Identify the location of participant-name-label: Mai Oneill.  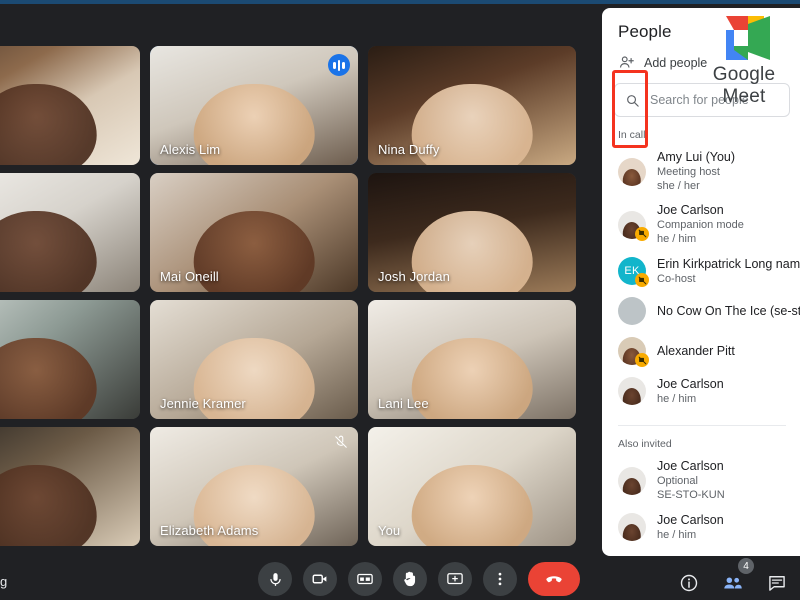
(189, 276).